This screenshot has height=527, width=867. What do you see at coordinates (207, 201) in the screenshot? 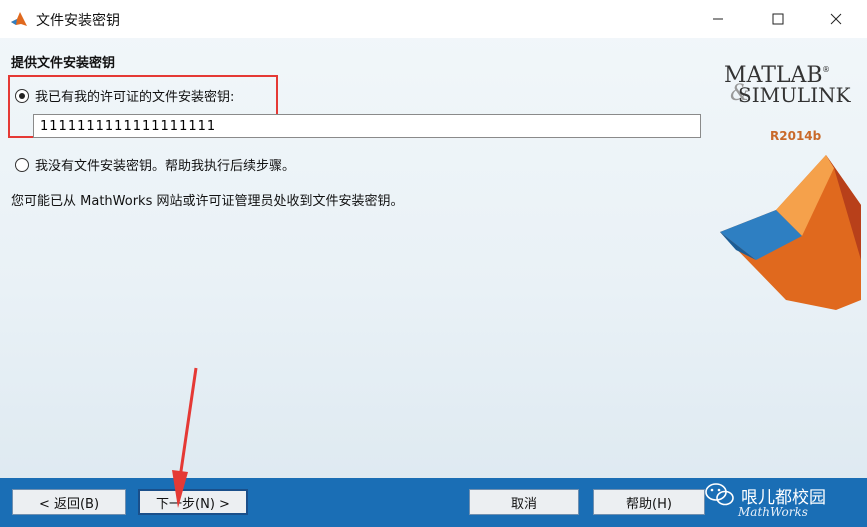
I see `info-text: 您可能已从 MathWorks 网站或许可证管理员处收到文件安装密钥。` at bounding box center [207, 201].